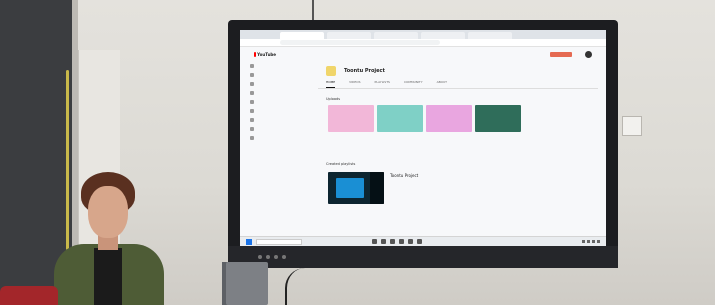 This screenshot has width=715, height=305. I want to click on history-icon, so click(252, 110).